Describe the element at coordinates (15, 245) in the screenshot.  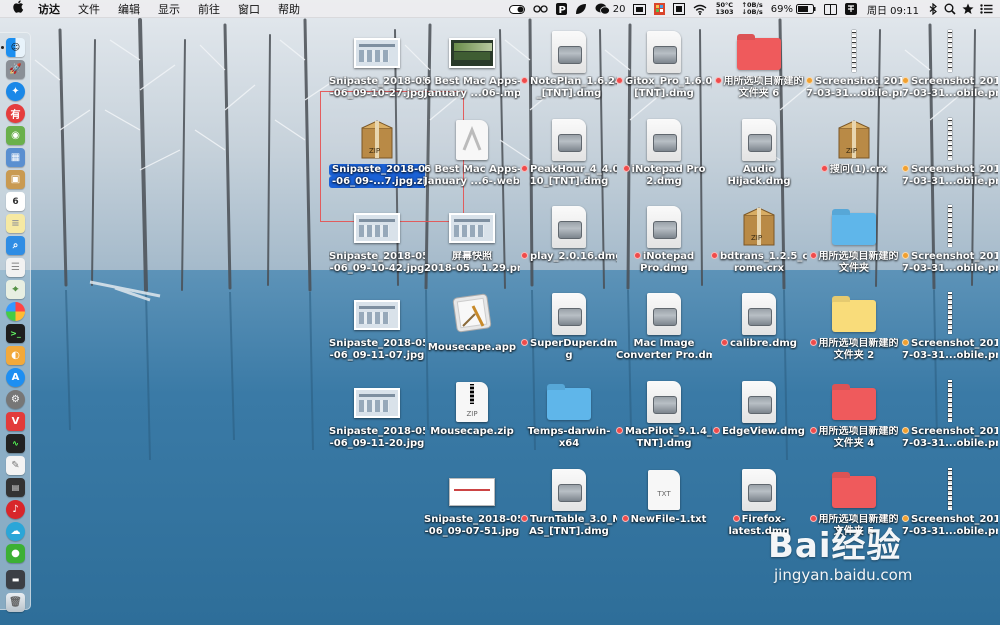
I see `search-app-icon: ⌕` at that location.